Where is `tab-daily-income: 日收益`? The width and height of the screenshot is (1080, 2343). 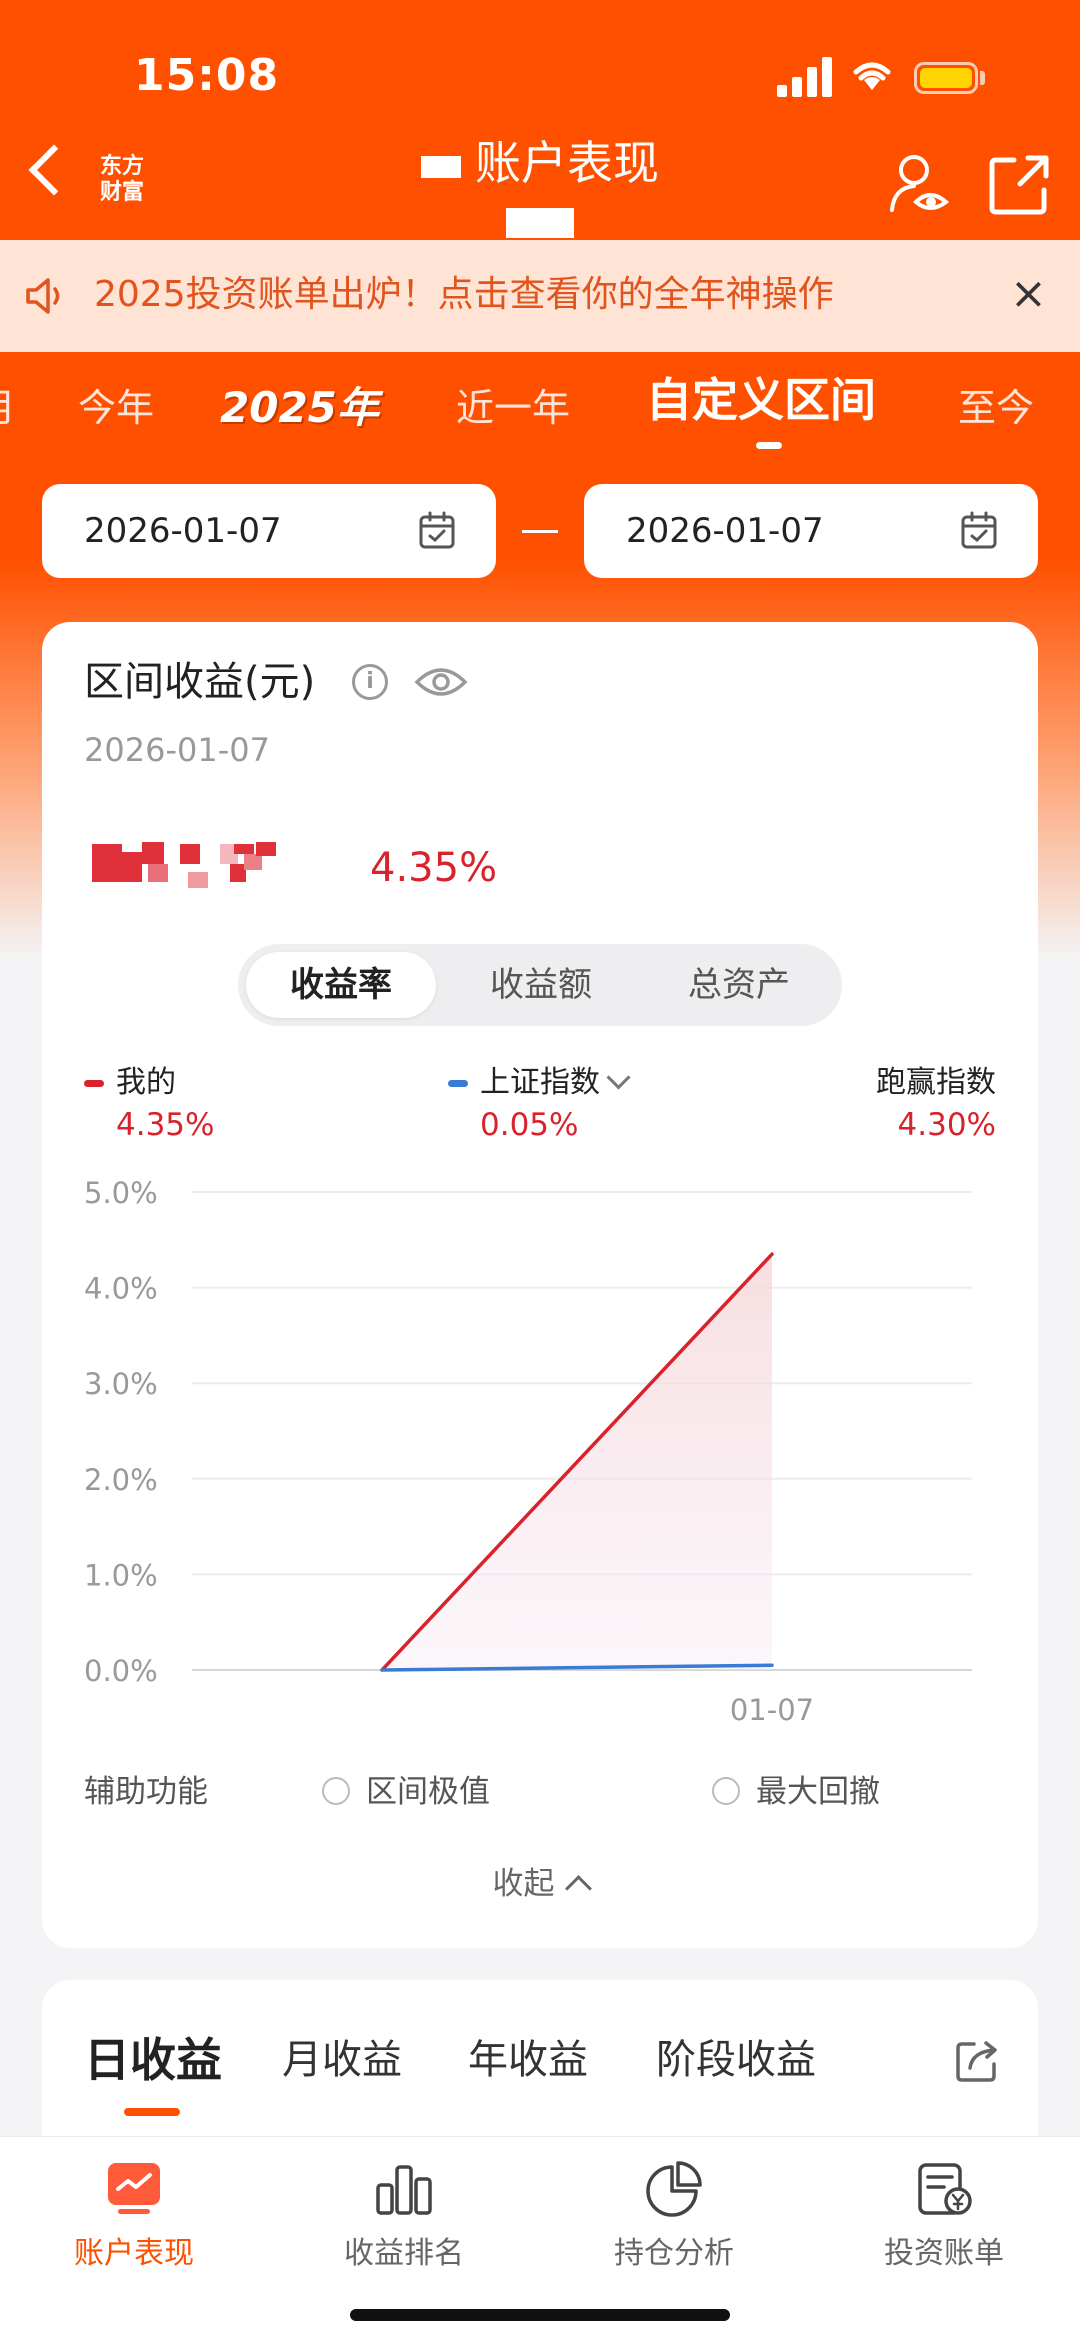 tab-daily-income: 日收益 is located at coordinates (153, 2060).